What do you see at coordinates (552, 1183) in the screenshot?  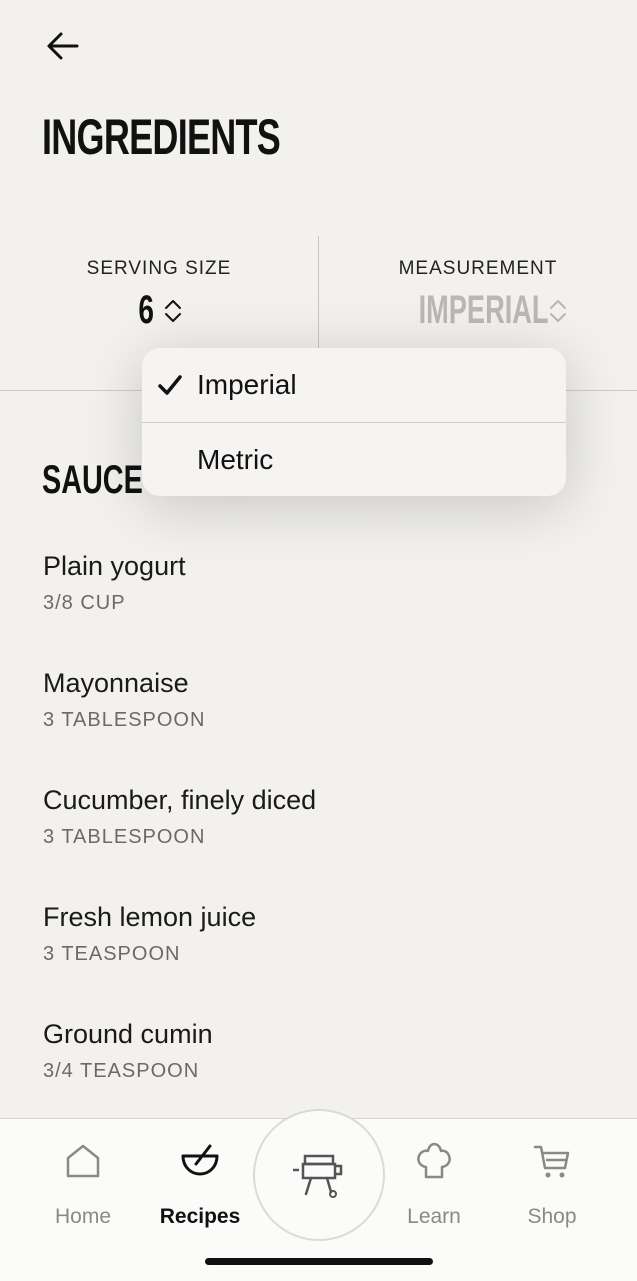 I see `tab-shop: Shop` at bounding box center [552, 1183].